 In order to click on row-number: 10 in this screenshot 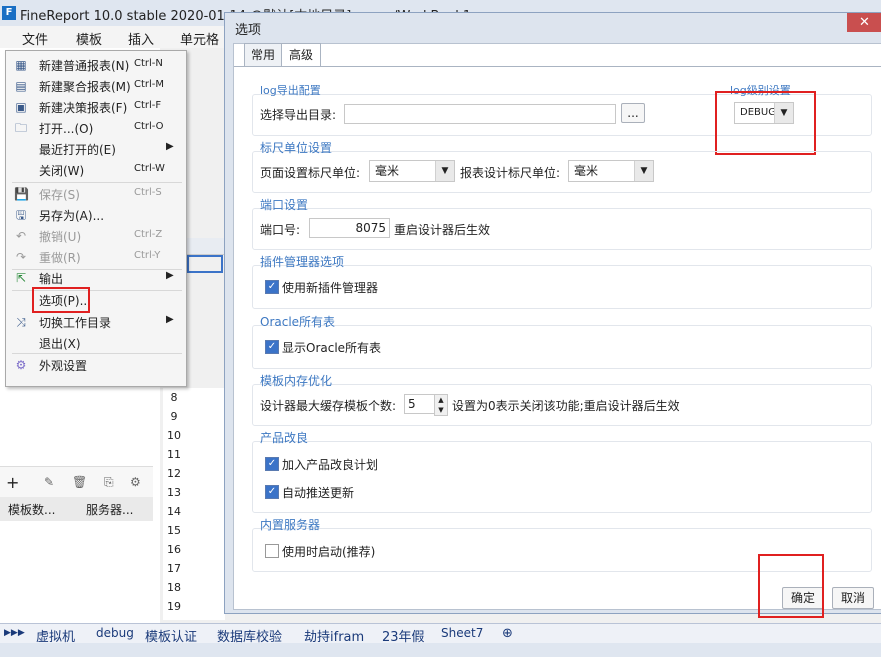, I will do `click(174, 435)`.